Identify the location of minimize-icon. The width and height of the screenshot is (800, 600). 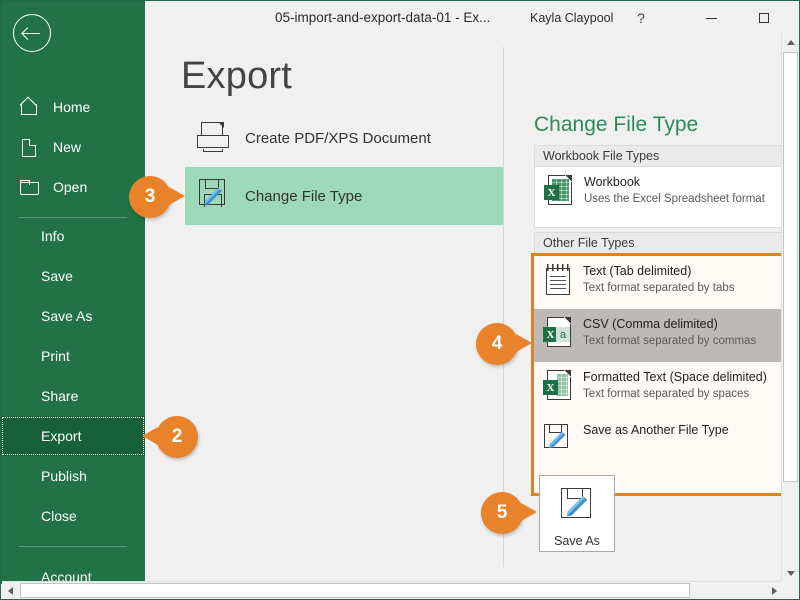
(711, 18).